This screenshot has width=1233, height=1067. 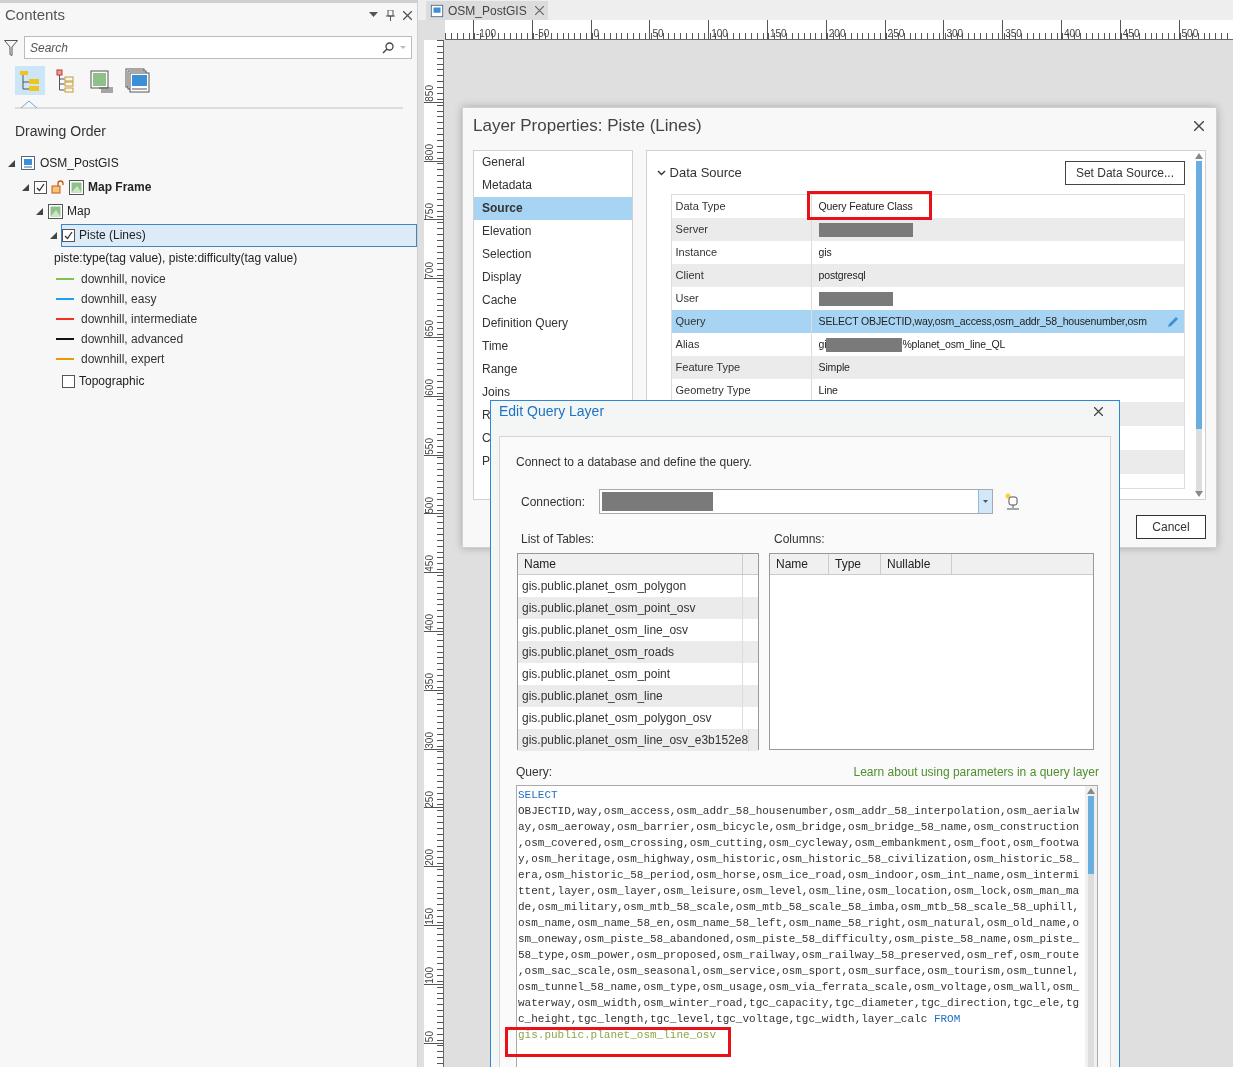 I want to click on ruler-label: 750, so click(x=430, y=210).